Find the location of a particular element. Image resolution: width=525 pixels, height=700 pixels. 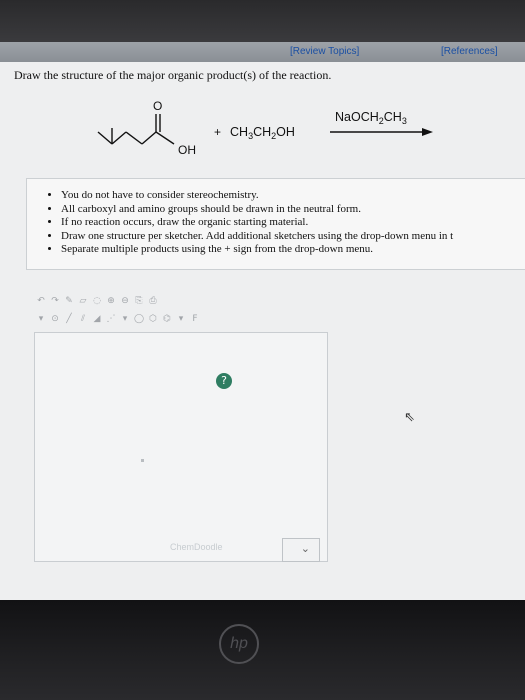

help-icon: ? is located at coordinates (224, 381).